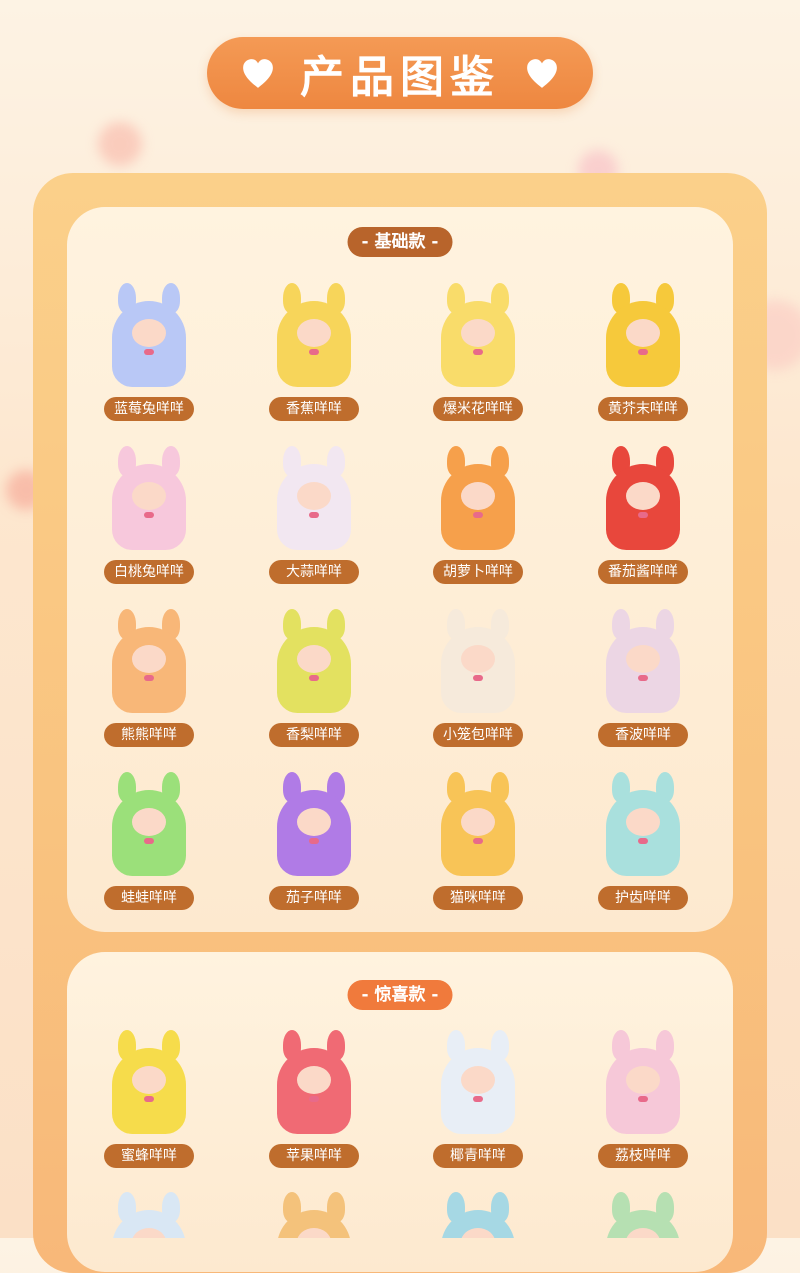 The width and height of the screenshot is (800, 1273). I want to click on product-label: 猫咪咩咩, so click(478, 898).